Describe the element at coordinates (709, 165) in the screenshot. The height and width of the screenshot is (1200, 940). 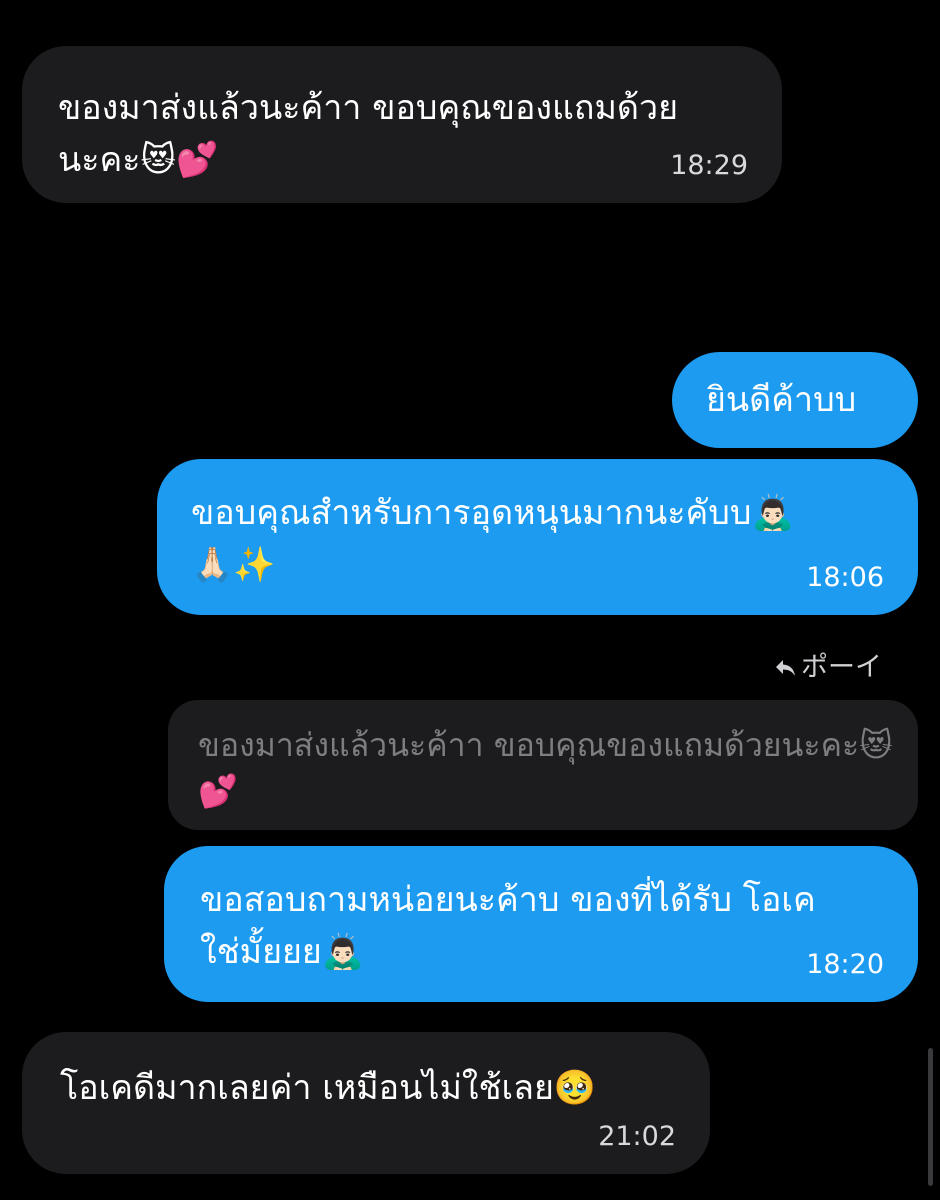
I see `message-timestamp: 18:29` at that location.